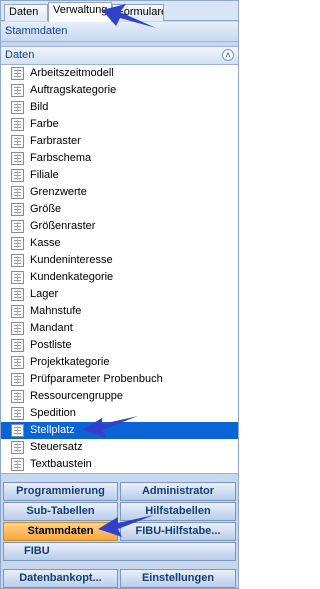 The width and height of the screenshot is (320, 589). Describe the element at coordinates (73, 90) in the screenshot. I see `list-item-label: Auftragskategorie` at that location.